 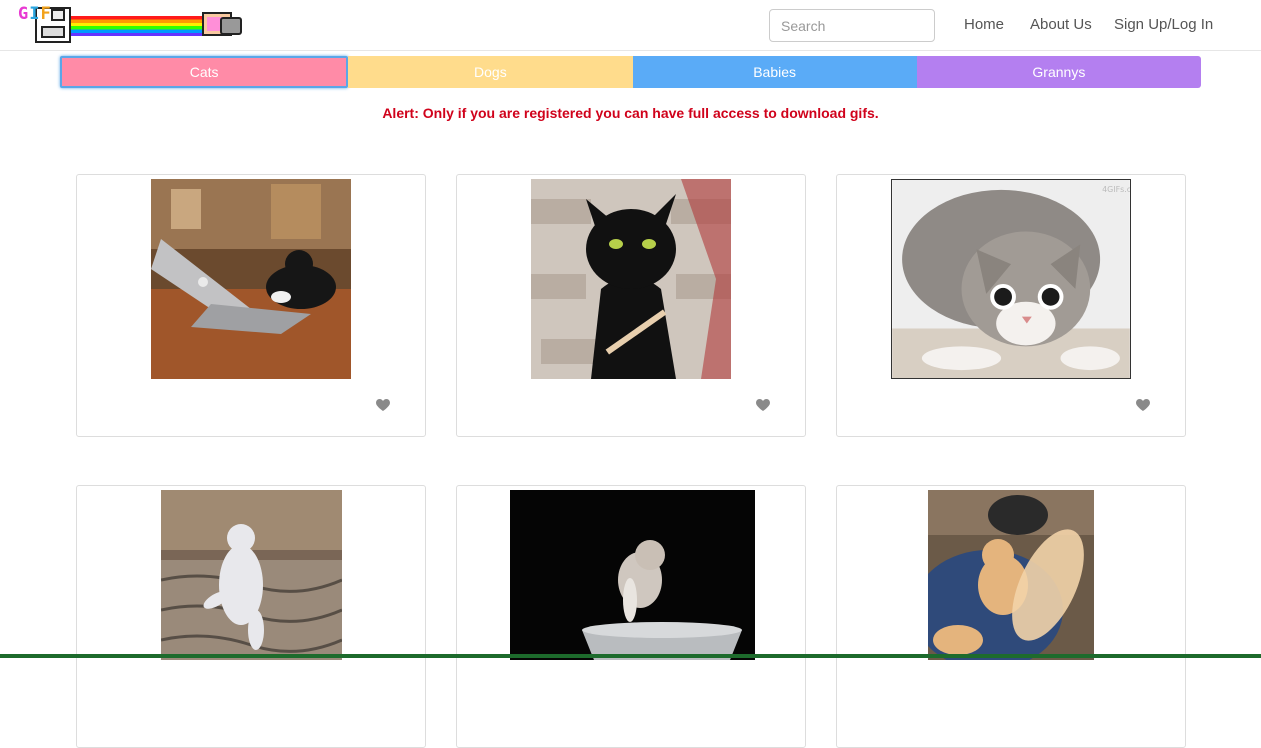 What do you see at coordinates (632, 575) in the screenshot?
I see `gif-image-kitten-bucket` at bounding box center [632, 575].